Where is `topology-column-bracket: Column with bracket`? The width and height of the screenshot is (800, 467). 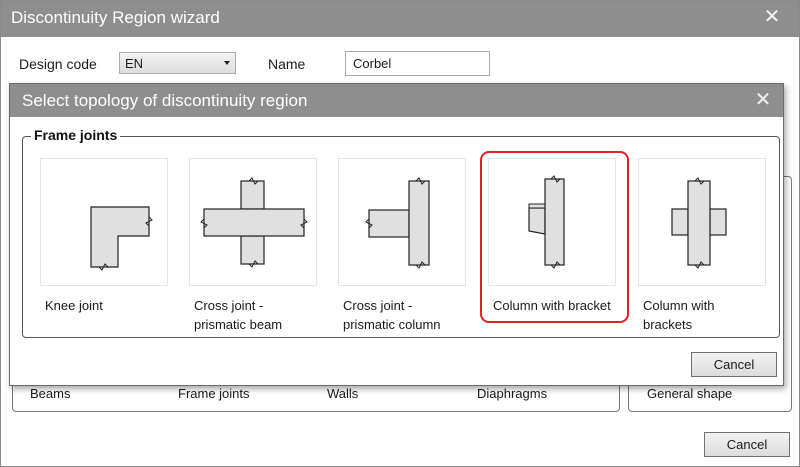 topology-column-bracket: Column with bracket is located at coordinates (554, 243).